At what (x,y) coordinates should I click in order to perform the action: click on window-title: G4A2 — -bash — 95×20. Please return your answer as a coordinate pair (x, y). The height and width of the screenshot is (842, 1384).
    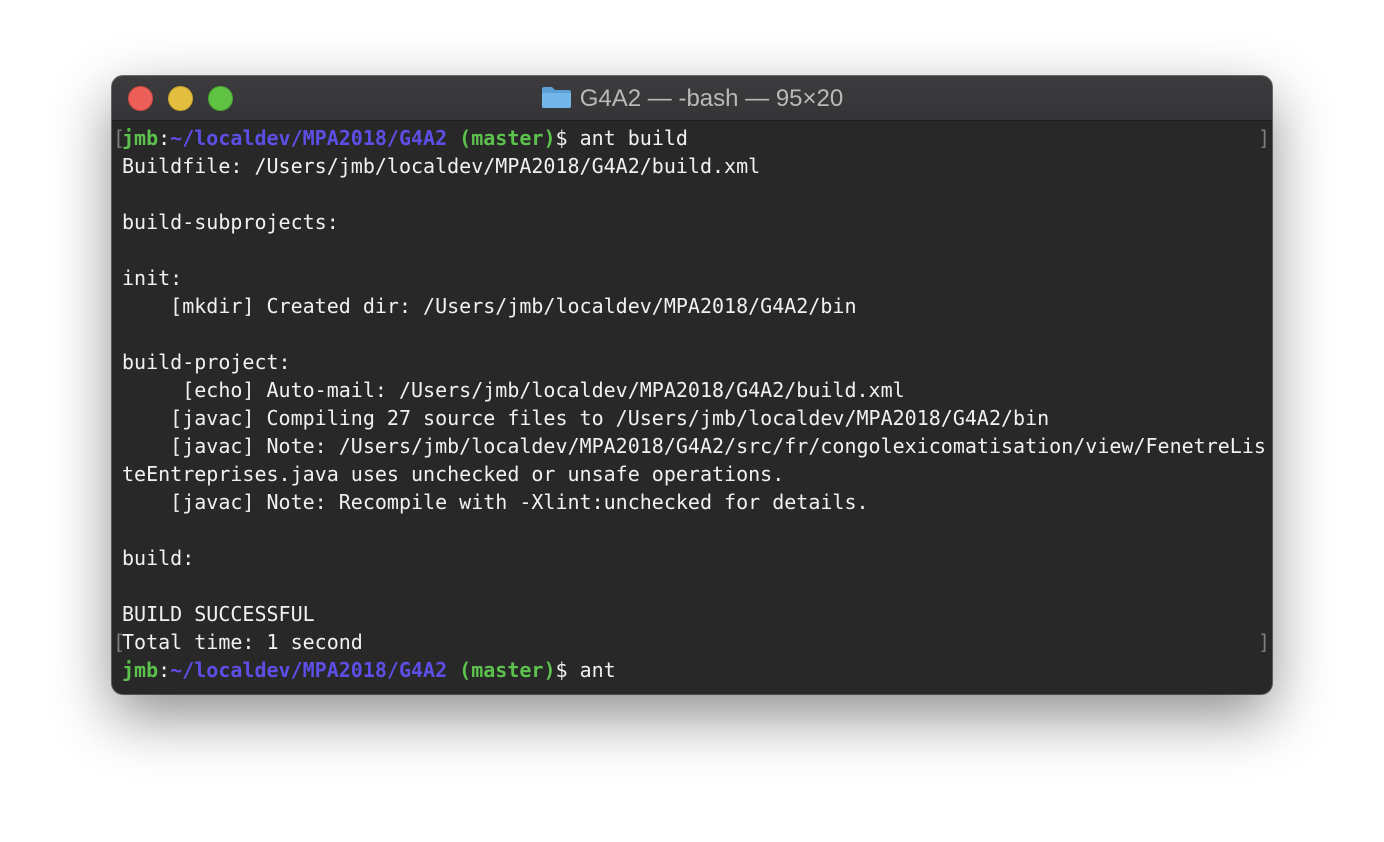
    Looking at the image, I should click on (711, 98).